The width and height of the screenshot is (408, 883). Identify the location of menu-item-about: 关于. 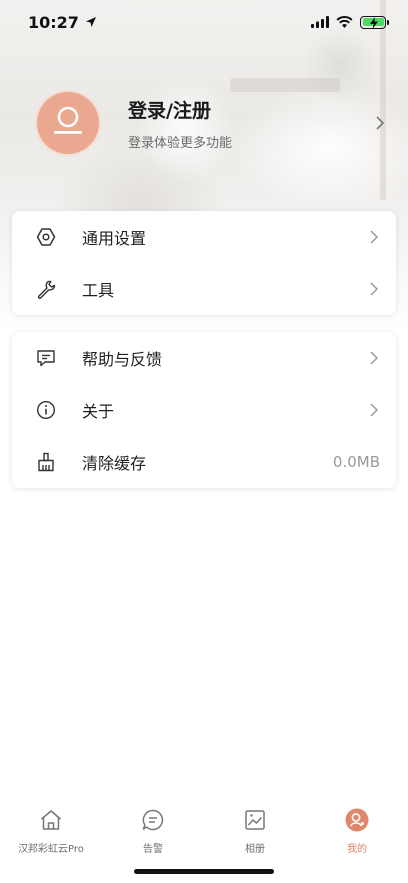
(204, 410).